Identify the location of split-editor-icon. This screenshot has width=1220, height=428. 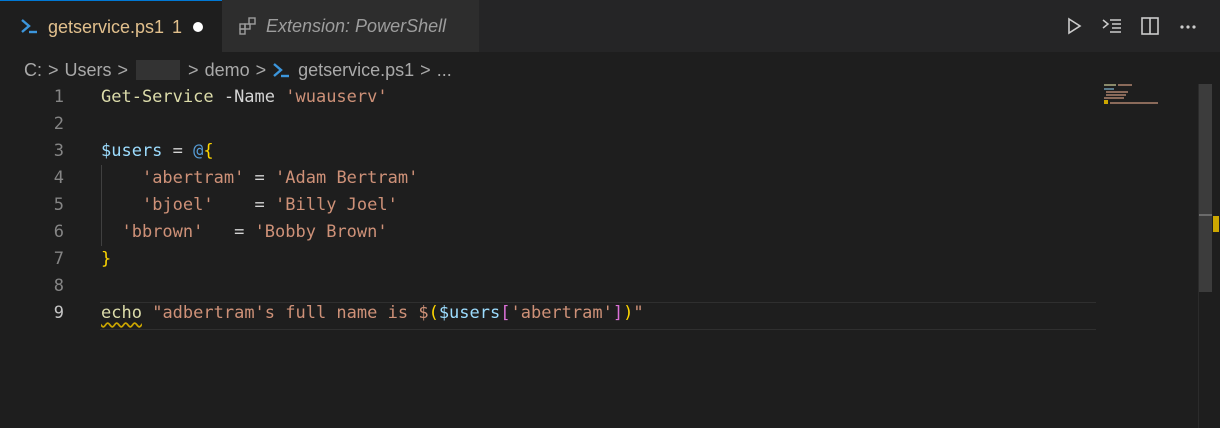
(1150, 26).